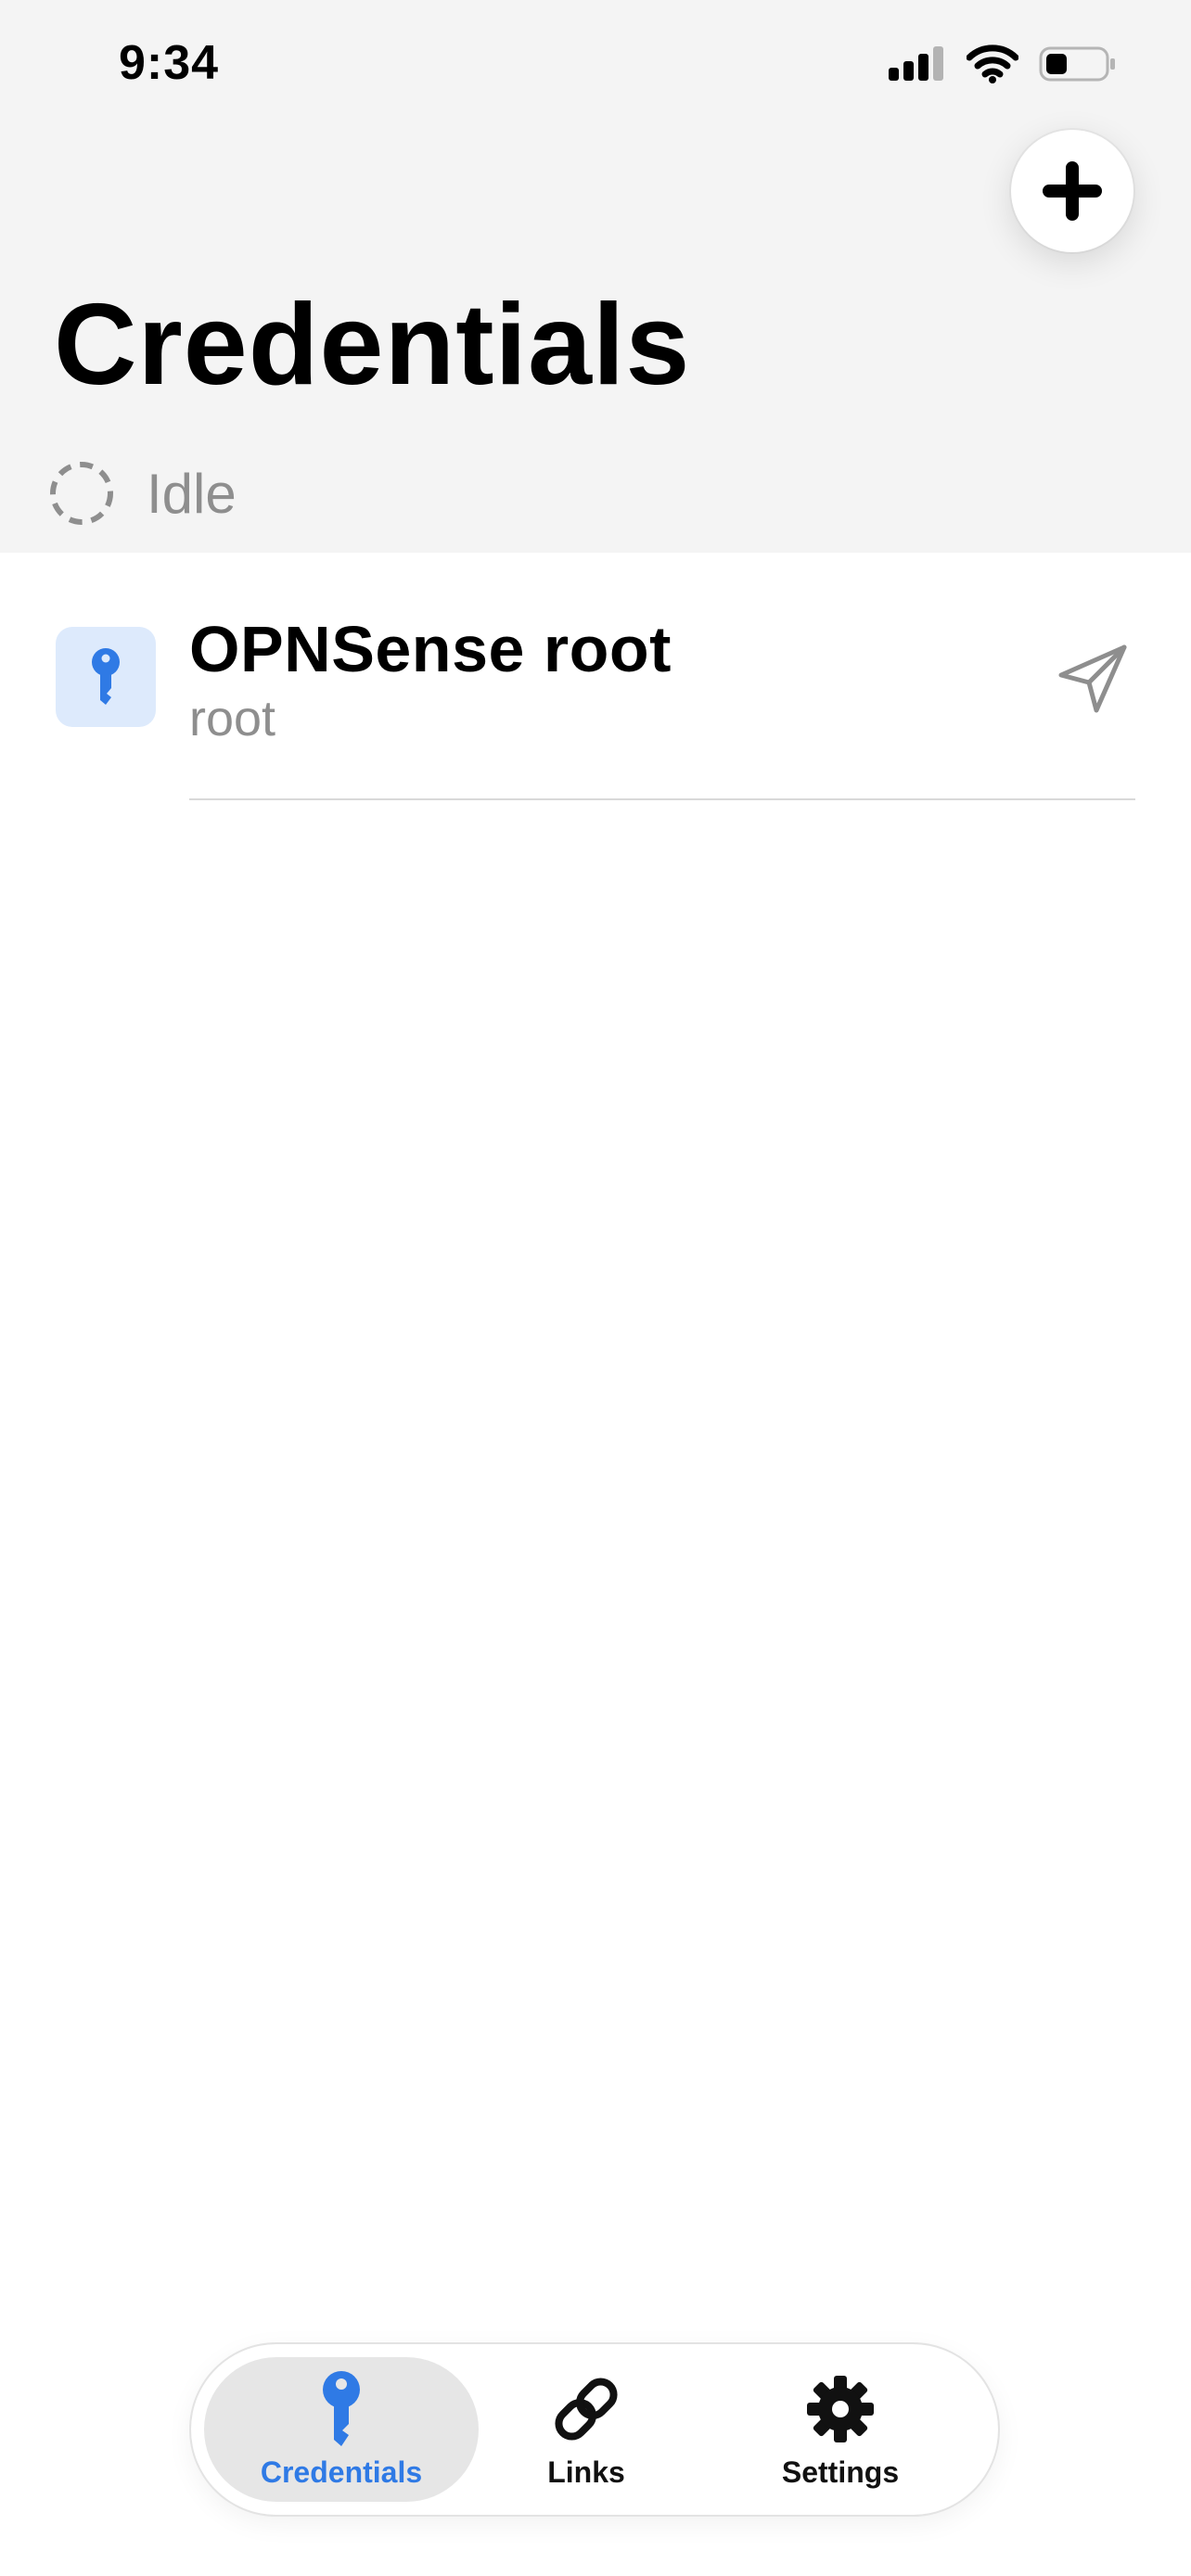 The width and height of the screenshot is (1191, 2576). I want to click on tab-links: Links, so click(586, 2430).